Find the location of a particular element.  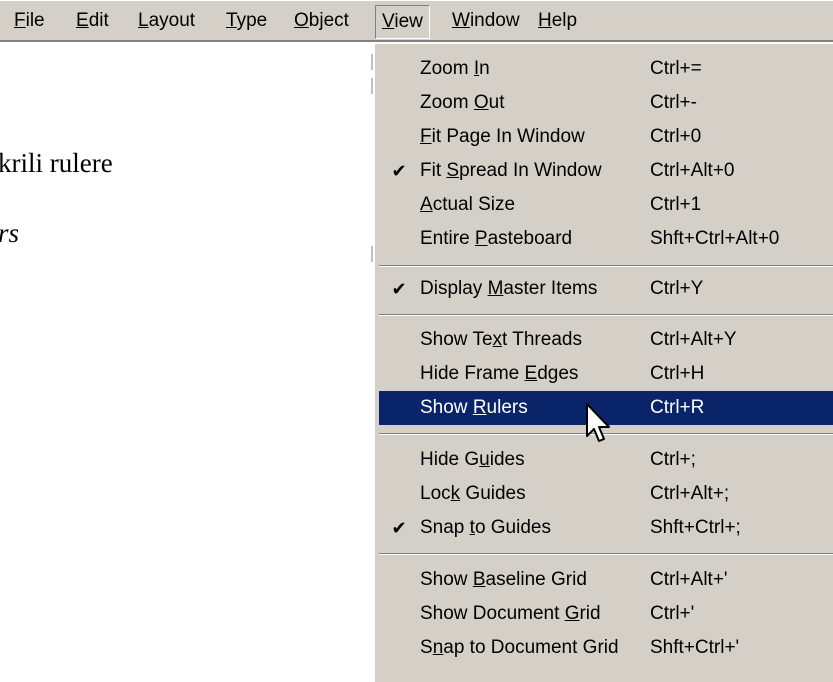

menu-item-shortcut: Ctrl+Alt+' is located at coordinates (689, 579).